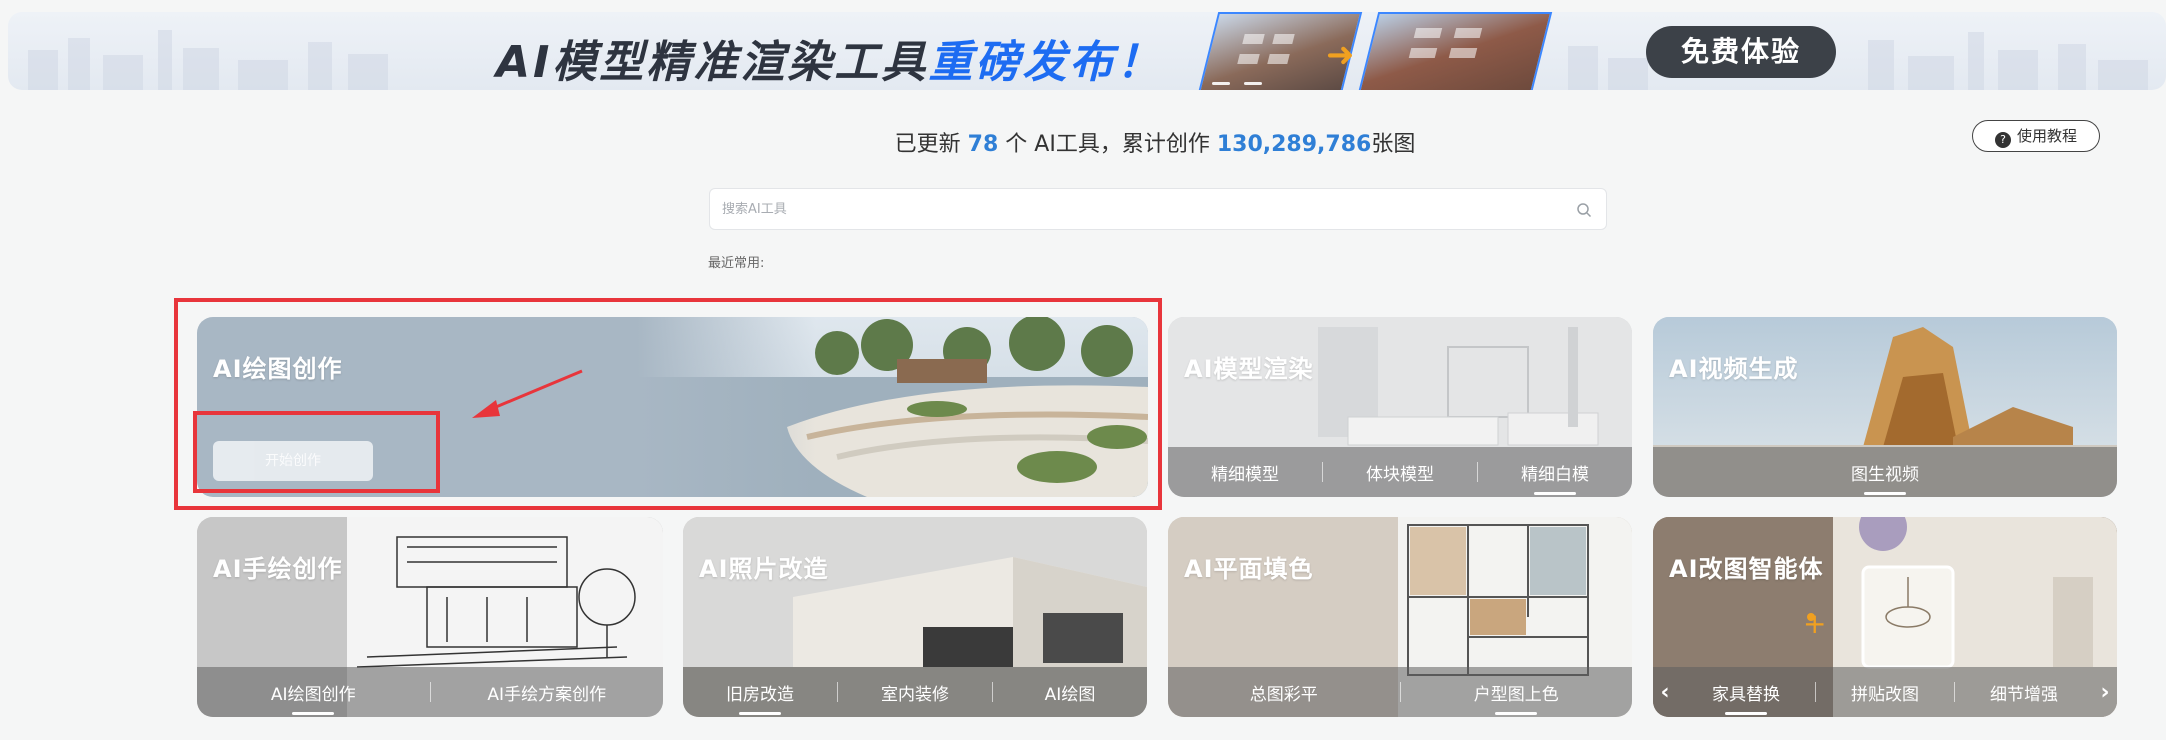 The width and height of the screenshot is (2166, 740). What do you see at coordinates (1340, 55) in the screenshot?
I see `transform-arrow-icon: ➜` at bounding box center [1340, 55].